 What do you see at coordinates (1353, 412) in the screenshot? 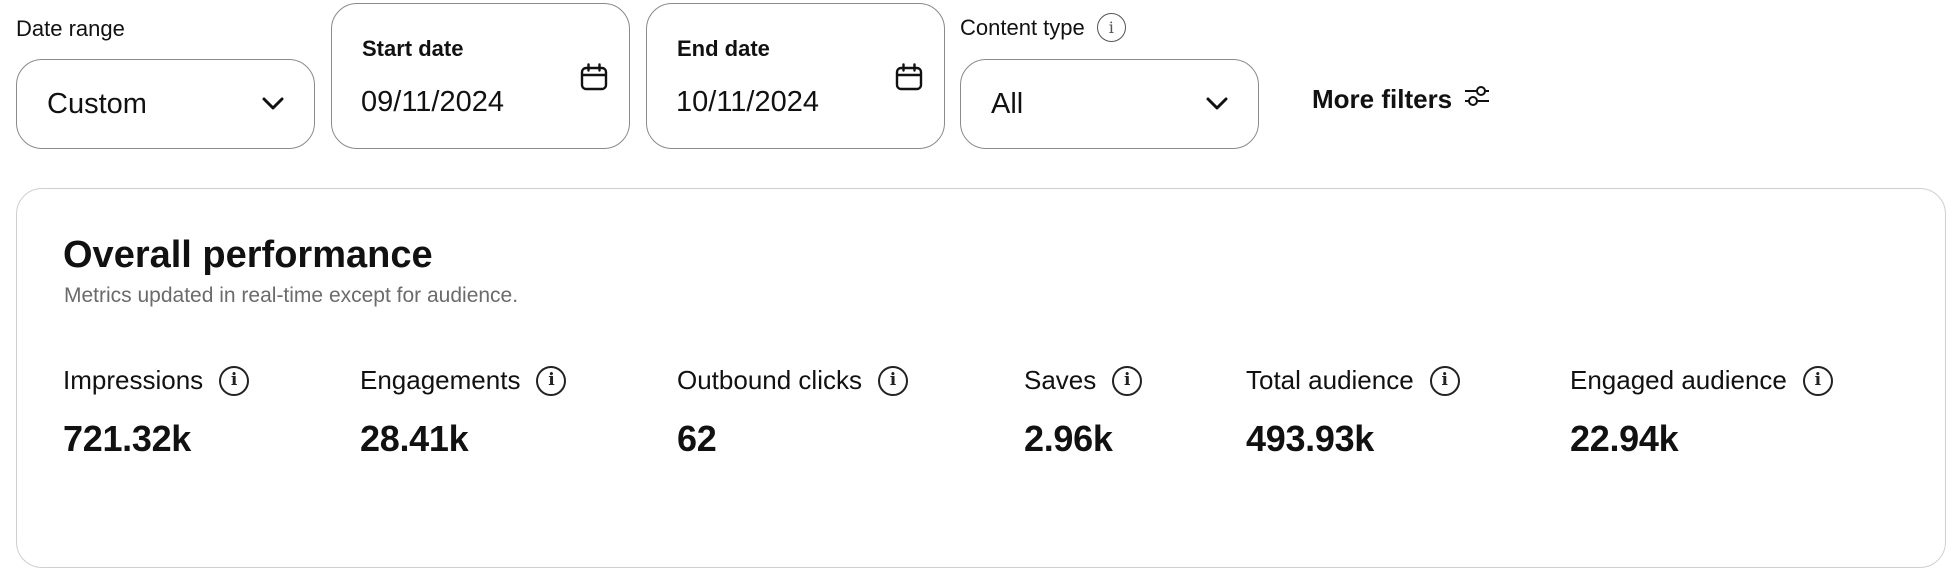
I see `metric-total-audience: Total audience i 493.93k` at bounding box center [1353, 412].